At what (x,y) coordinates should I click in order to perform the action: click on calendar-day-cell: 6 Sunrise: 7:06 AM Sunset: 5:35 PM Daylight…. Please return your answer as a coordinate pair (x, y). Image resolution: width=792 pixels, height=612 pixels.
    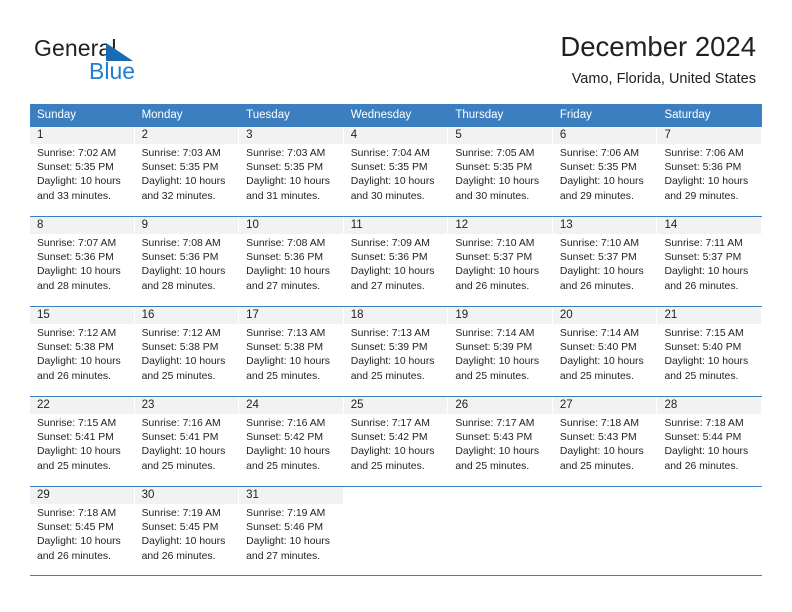
    Looking at the image, I should click on (605, 171).